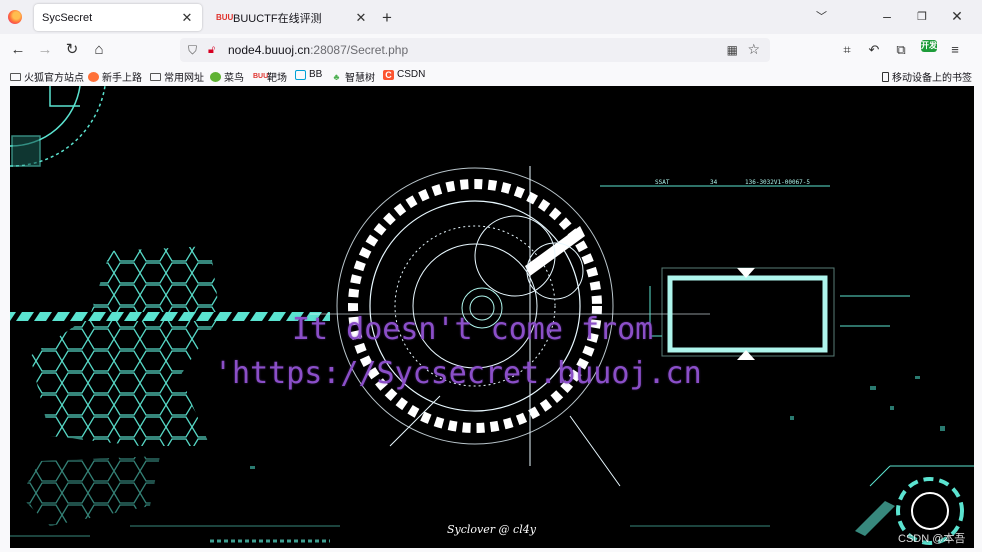  I want to click on firefox-logo-icon, so click(15, 17).